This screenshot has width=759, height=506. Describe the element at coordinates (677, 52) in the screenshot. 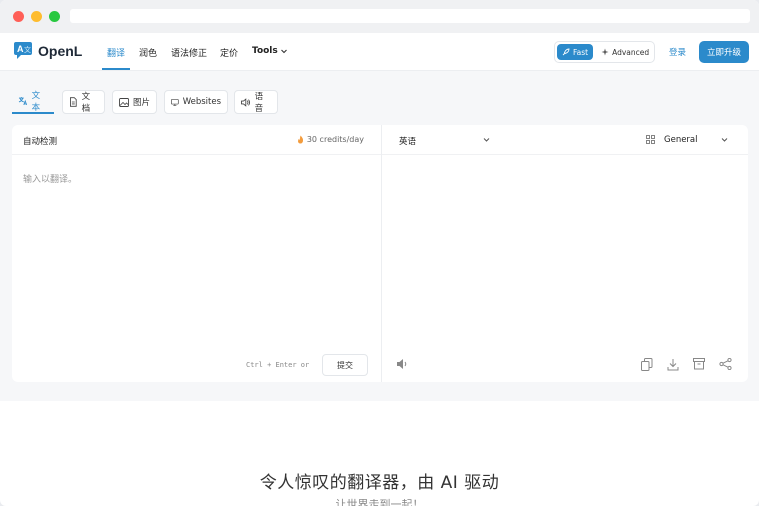

I see `login-link: 登录` at that location.